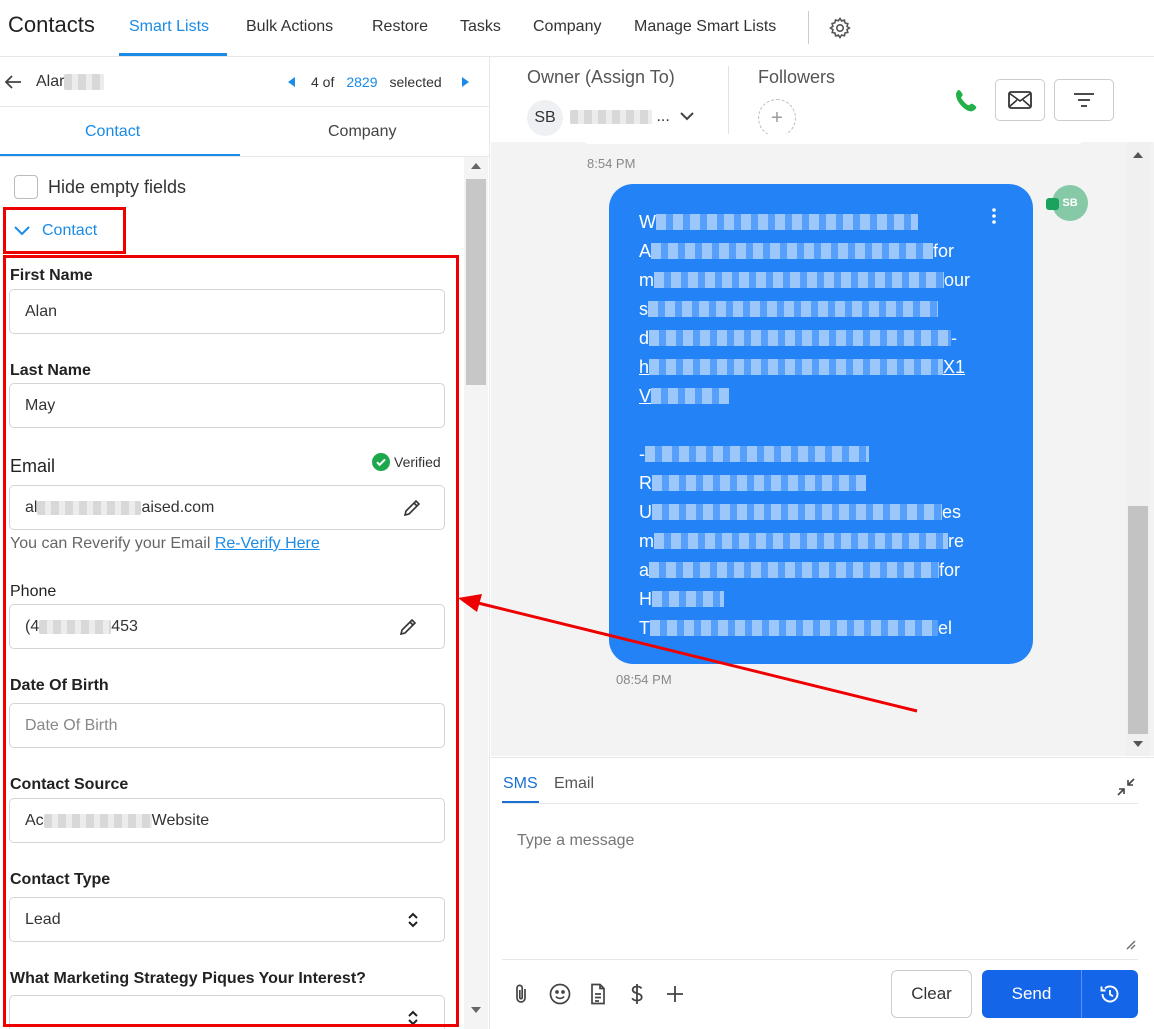  I want to click on previous-message-edge, so click(833, 139).